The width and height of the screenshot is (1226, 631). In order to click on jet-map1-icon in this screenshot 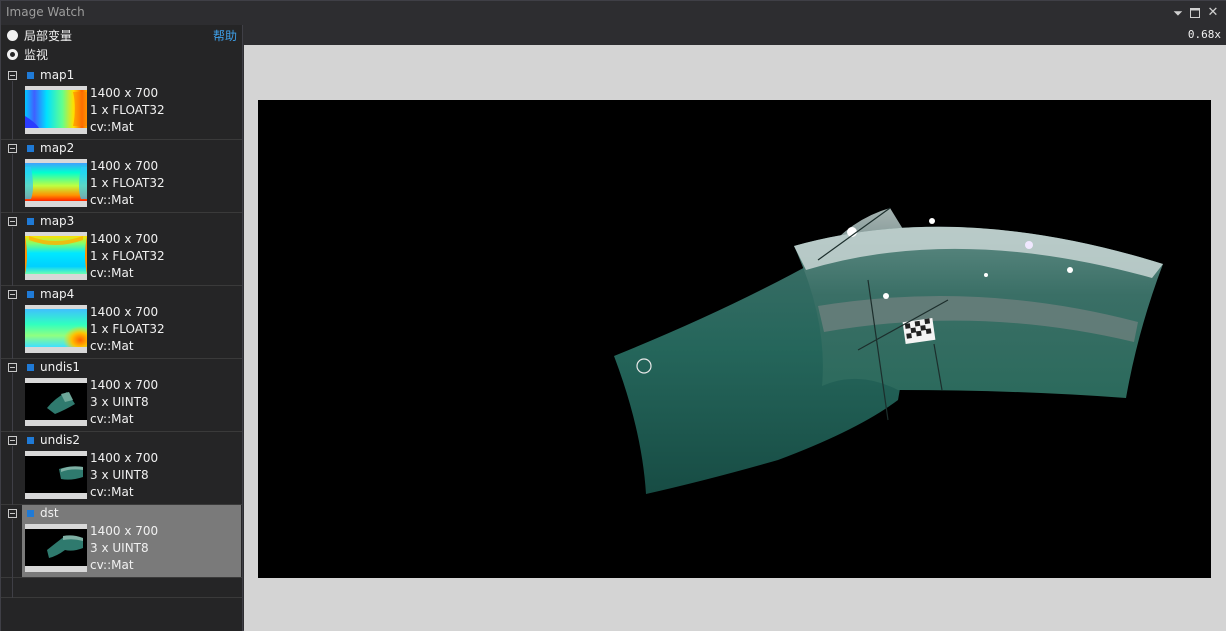, I will do `click(56, 110)`.